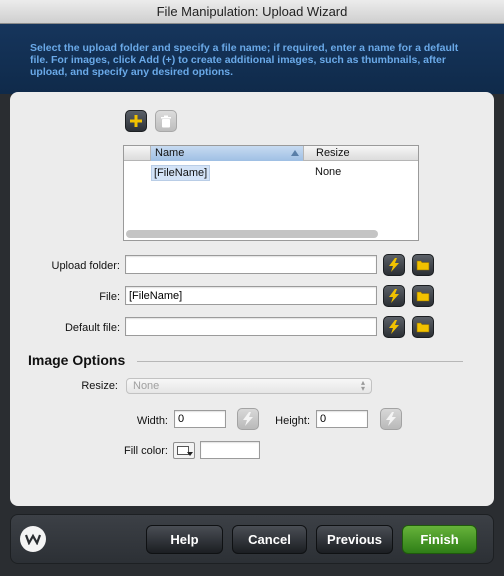 The image size is (504, 576). Describe the element at coordinates (333, 153) in the screenshot. I see `column-header-resize: Resize` at that location.